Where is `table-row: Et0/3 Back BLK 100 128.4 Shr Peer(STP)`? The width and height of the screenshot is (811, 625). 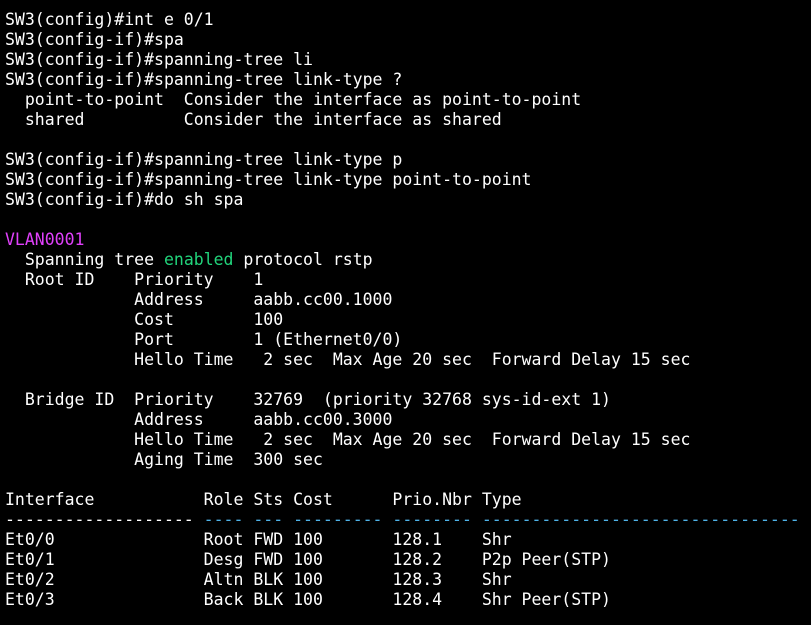
table-row: Et0/3 Back BLK 100 128.4 Shr Peer(STP) is located at coordinates (308, 599).